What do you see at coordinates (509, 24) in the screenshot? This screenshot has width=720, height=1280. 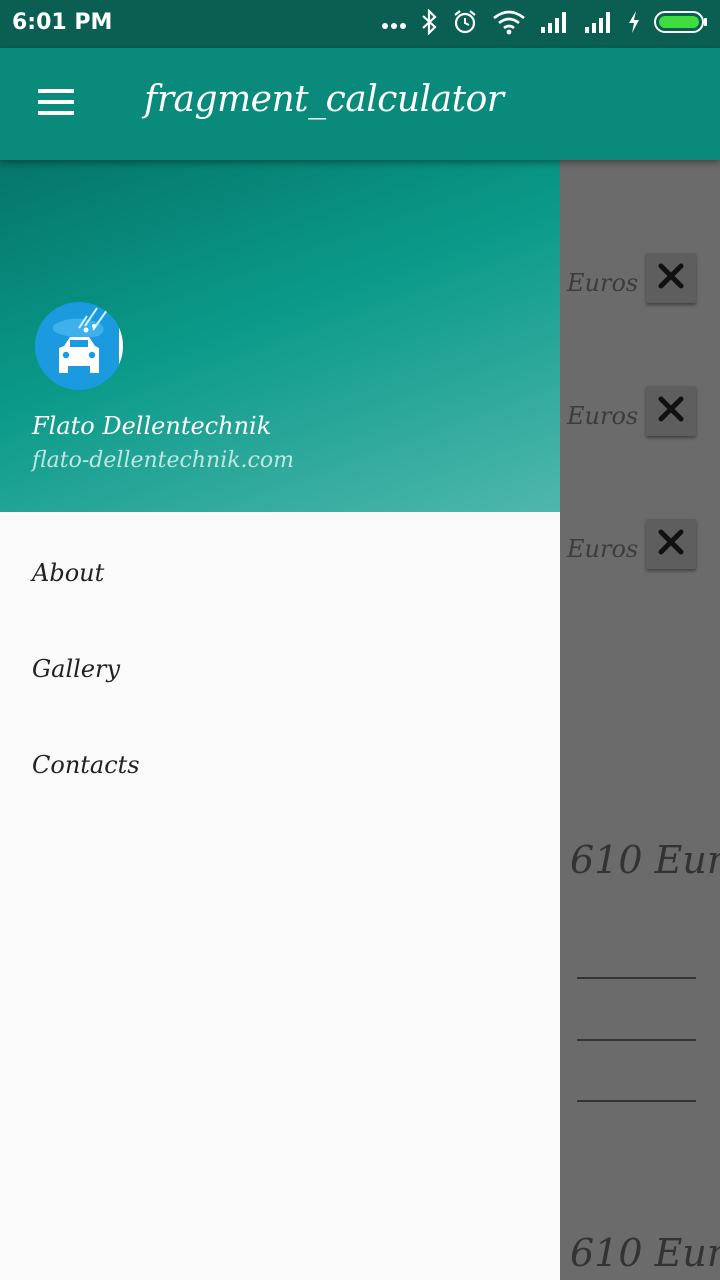 I see `wifi-icon` at bounding box center [509, 24].